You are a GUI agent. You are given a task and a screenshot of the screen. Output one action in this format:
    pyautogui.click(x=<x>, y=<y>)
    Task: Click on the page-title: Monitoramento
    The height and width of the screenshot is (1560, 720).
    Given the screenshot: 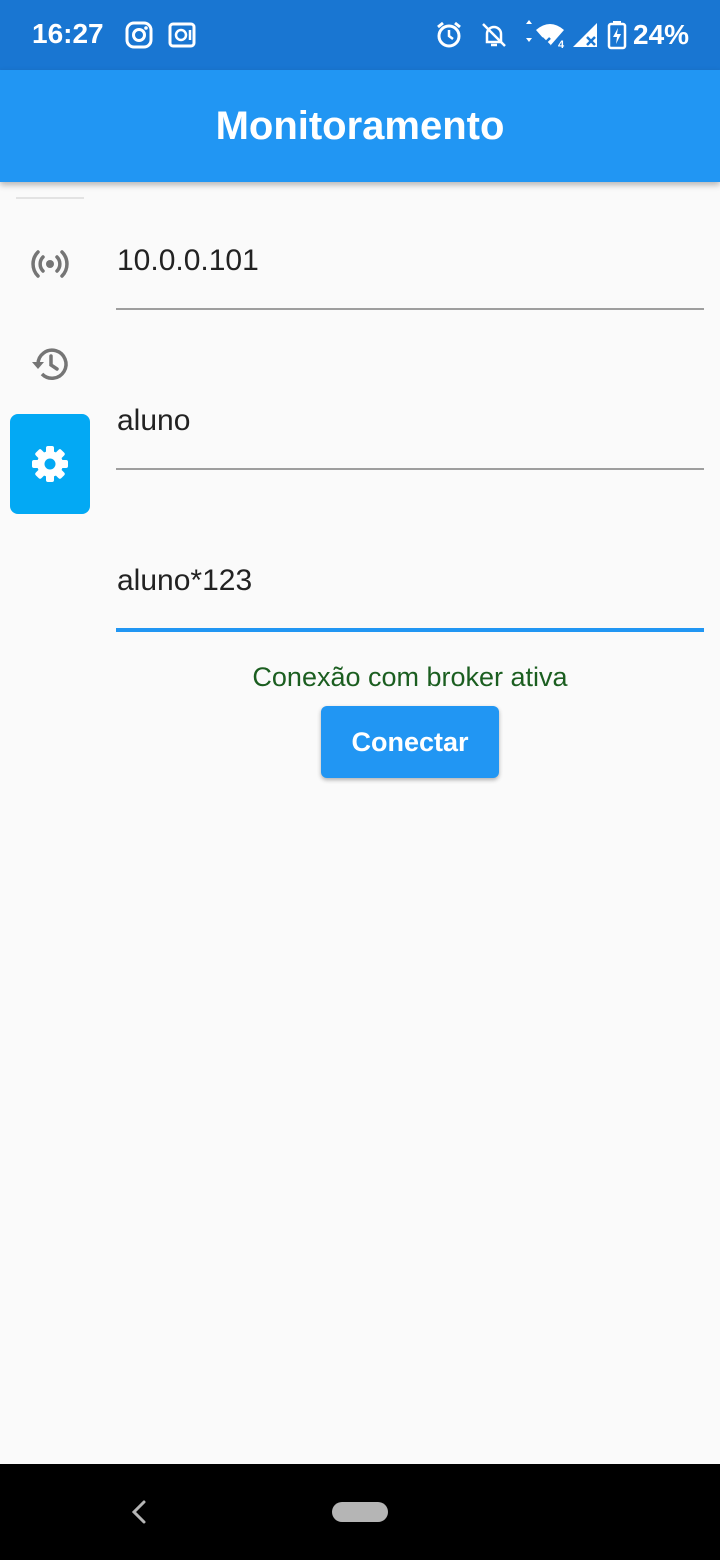 What is the action you would take?
    pyautogui.click(x=360, y=126)
    